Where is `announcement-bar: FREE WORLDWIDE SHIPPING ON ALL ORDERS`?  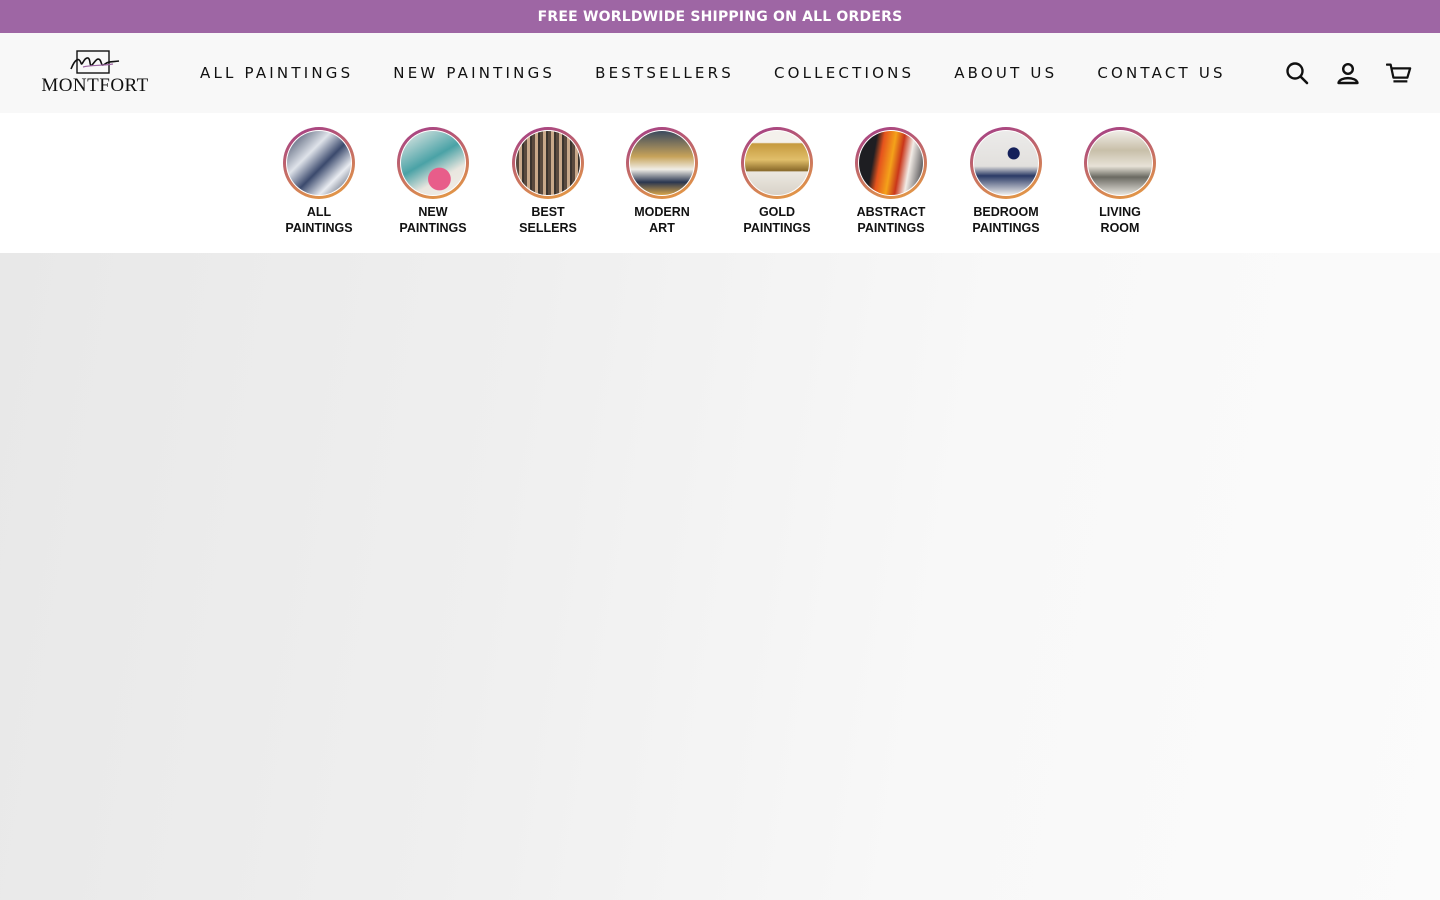
announcement-bar: FREE WORLDWIDE SHIPPING ON ALL ORDERS is located at coordinates (720, 16).